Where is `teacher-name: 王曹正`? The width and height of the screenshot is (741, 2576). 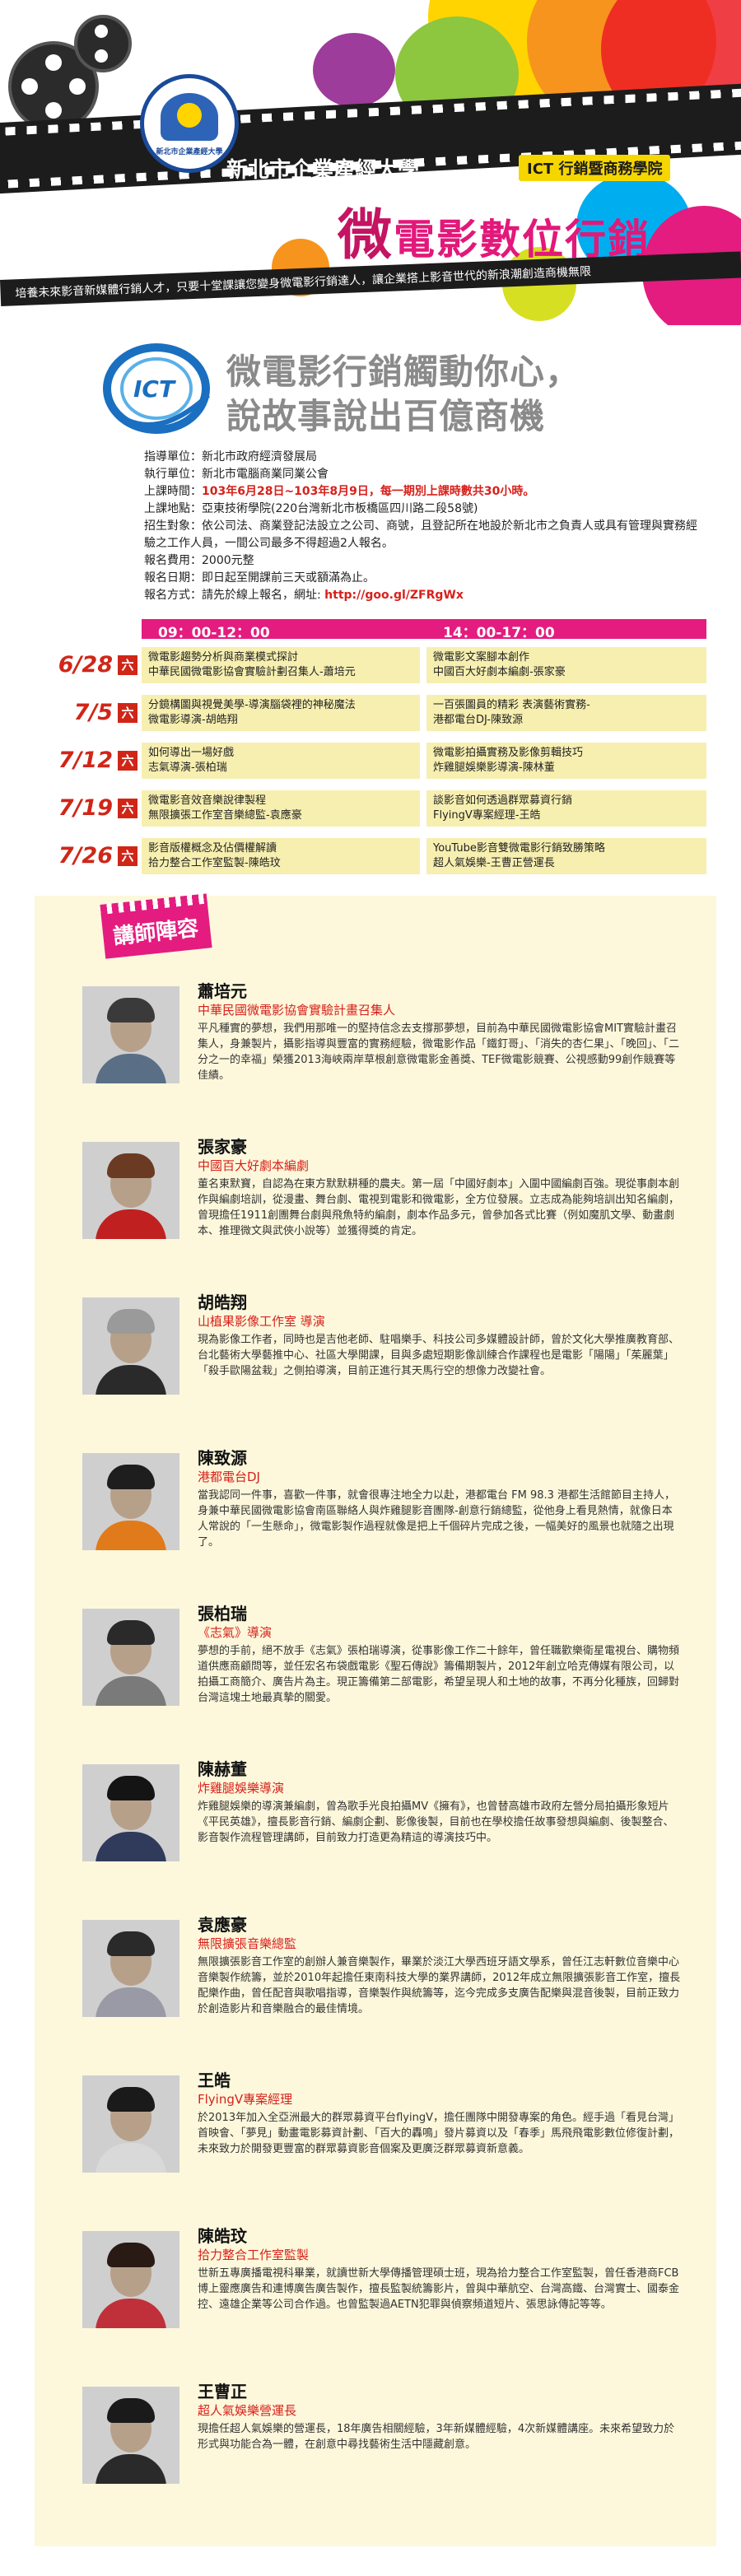 teacher-name: 王曹正 is located at coordinates (222, 2391).